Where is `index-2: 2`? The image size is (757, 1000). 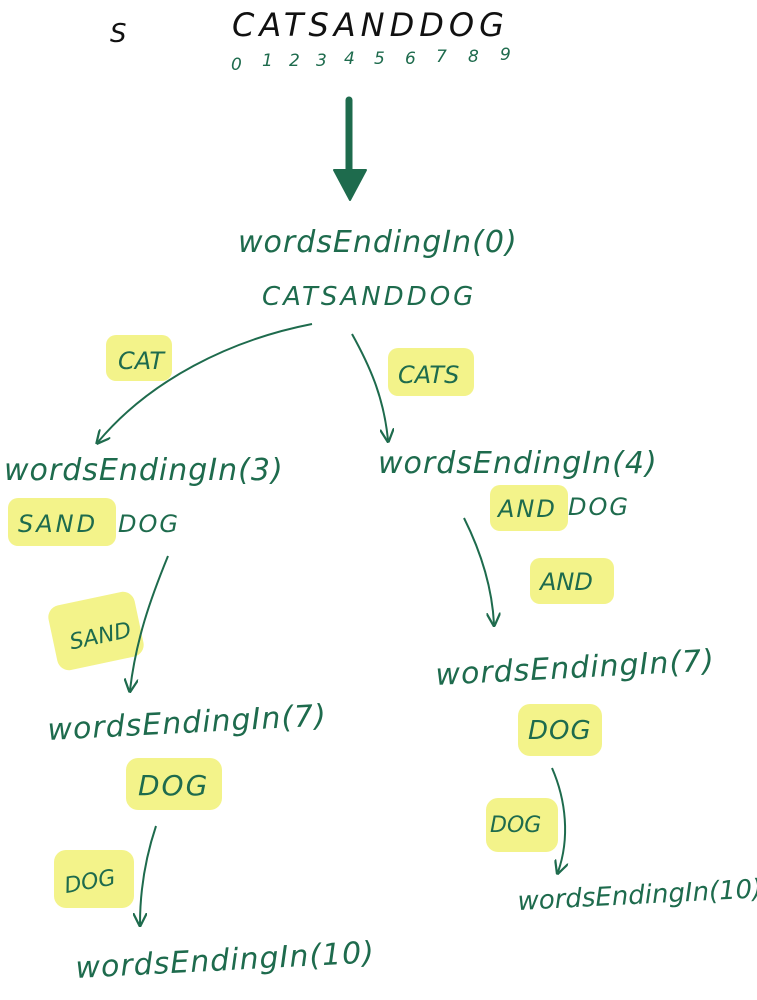
index-2: 2 is located at coordinates (294, 61).